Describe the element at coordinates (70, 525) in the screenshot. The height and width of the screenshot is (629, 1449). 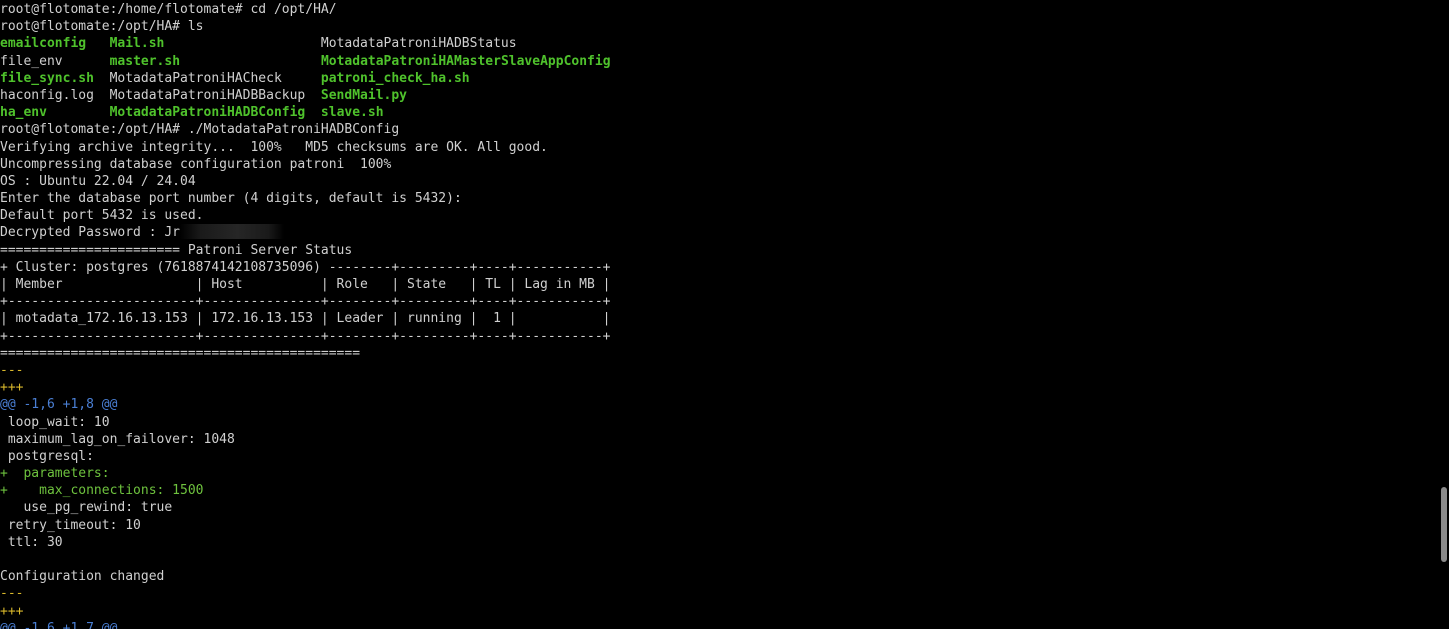
I see `config-line: retry_timeout: 10` at that location.